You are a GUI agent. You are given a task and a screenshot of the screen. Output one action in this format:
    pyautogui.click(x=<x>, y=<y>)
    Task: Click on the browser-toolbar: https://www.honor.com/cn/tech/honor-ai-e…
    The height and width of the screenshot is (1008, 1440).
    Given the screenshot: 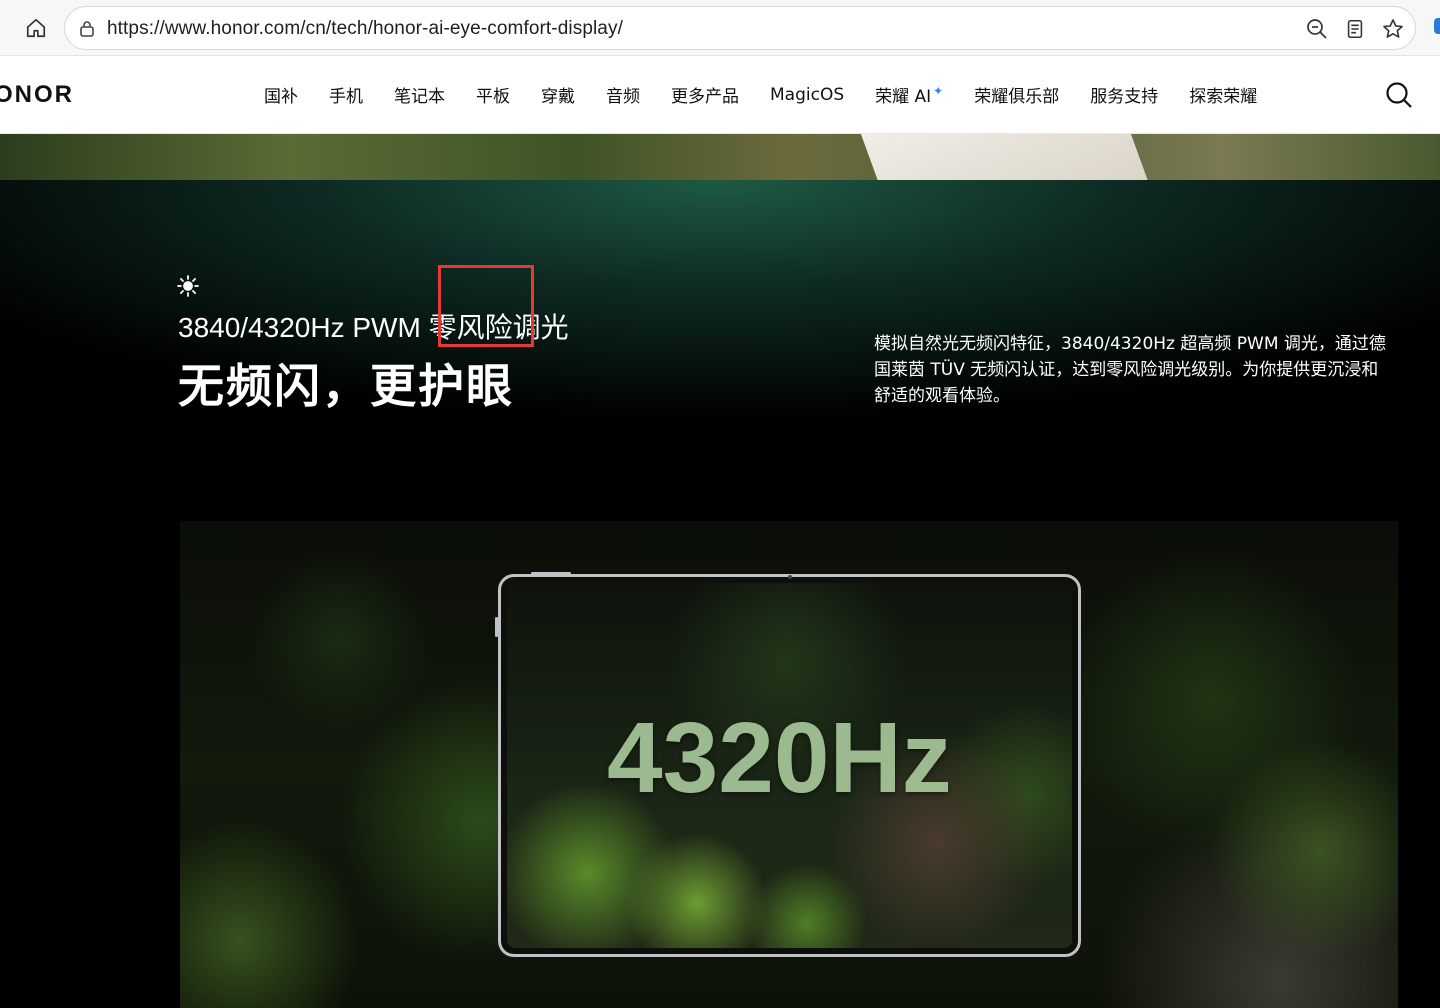 What is the action you would take?
    pyautogui.click(x=720, y=28)
    